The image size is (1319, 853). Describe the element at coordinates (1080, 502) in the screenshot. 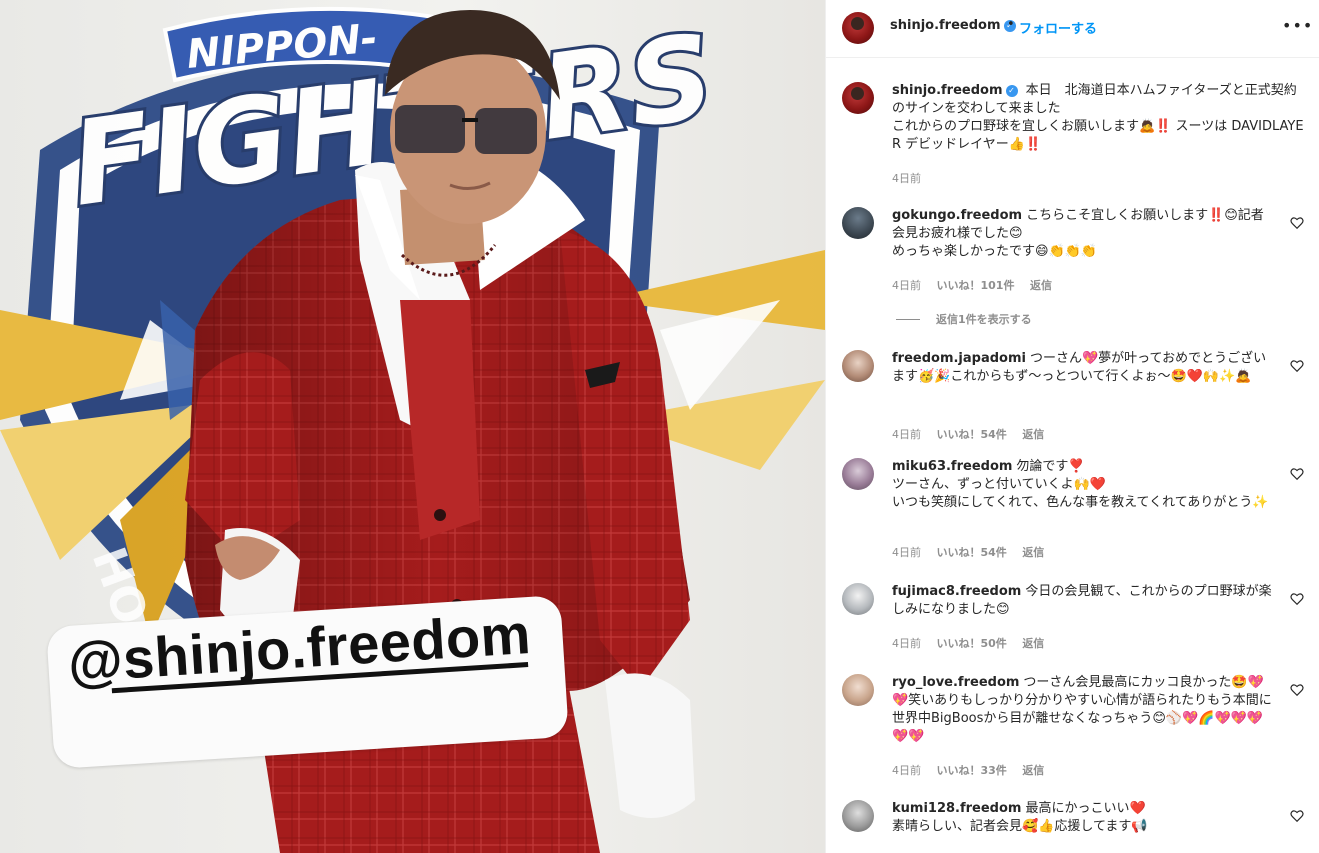

I see `comment-text-line3: いつも笑顔にしてくれて、色んな事を教えてくれてありがとう✨` at that location.